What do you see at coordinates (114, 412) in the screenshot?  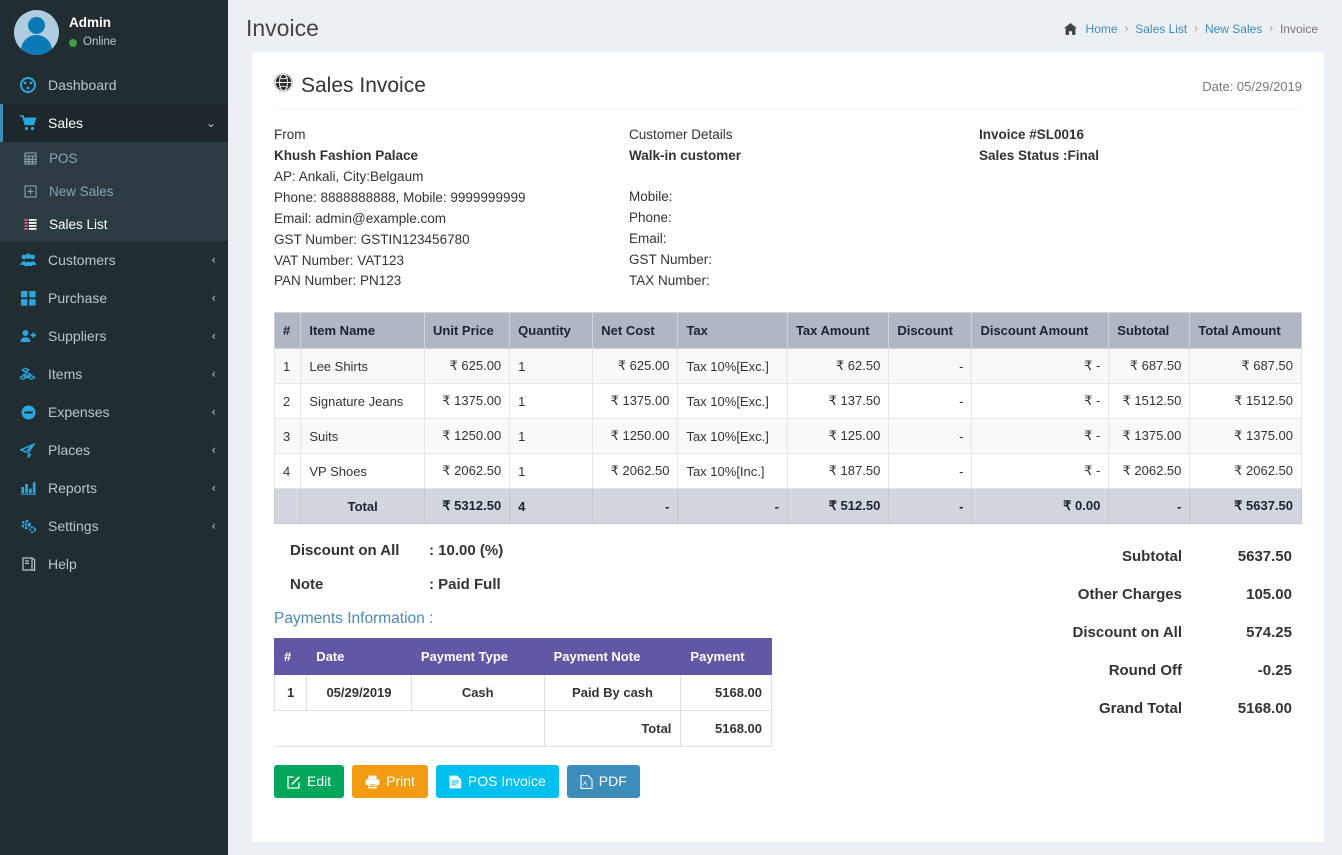 I see `sidebar-item-expenses: Expenses ‹` at bounding box center [114, 412].